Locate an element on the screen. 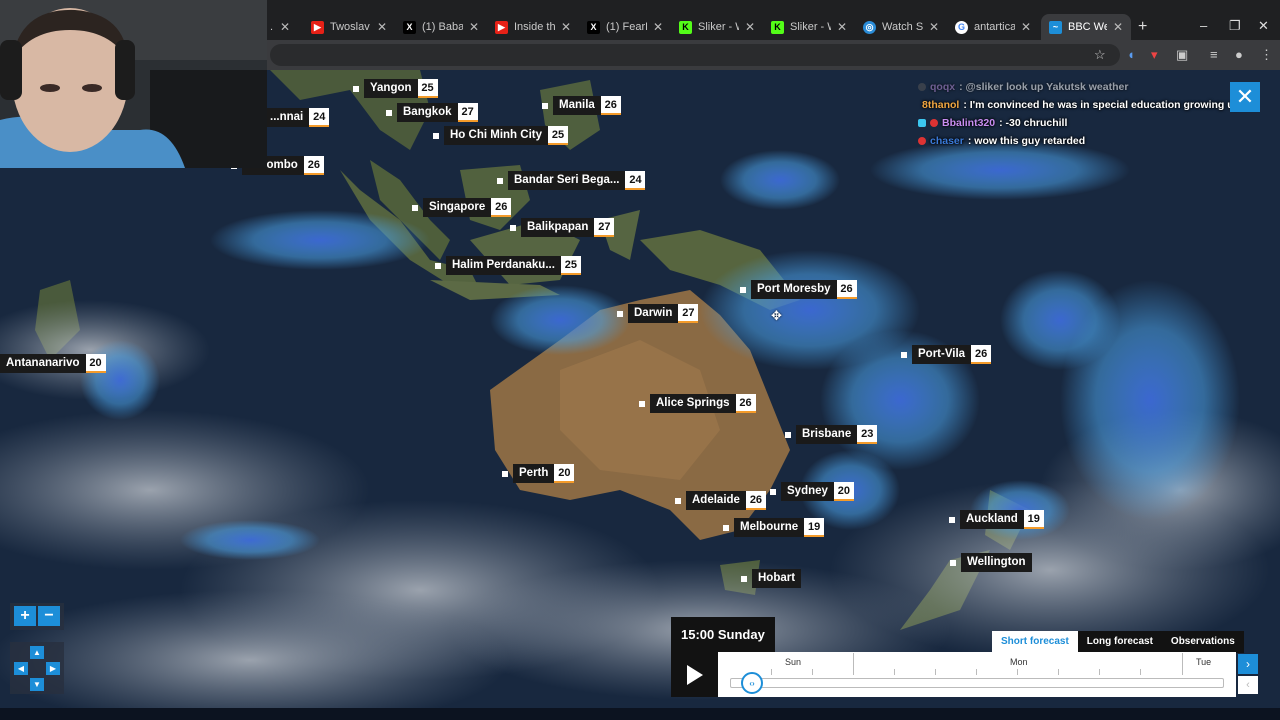  timeline-prev-button: ‹ is located at coordinates (1248, 685).